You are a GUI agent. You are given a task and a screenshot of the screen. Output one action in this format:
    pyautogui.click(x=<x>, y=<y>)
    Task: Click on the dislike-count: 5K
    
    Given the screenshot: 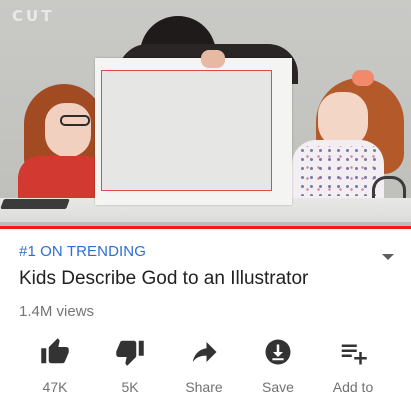 What is the action you would take?
    pyautogui.click(x=130, y=387)
    